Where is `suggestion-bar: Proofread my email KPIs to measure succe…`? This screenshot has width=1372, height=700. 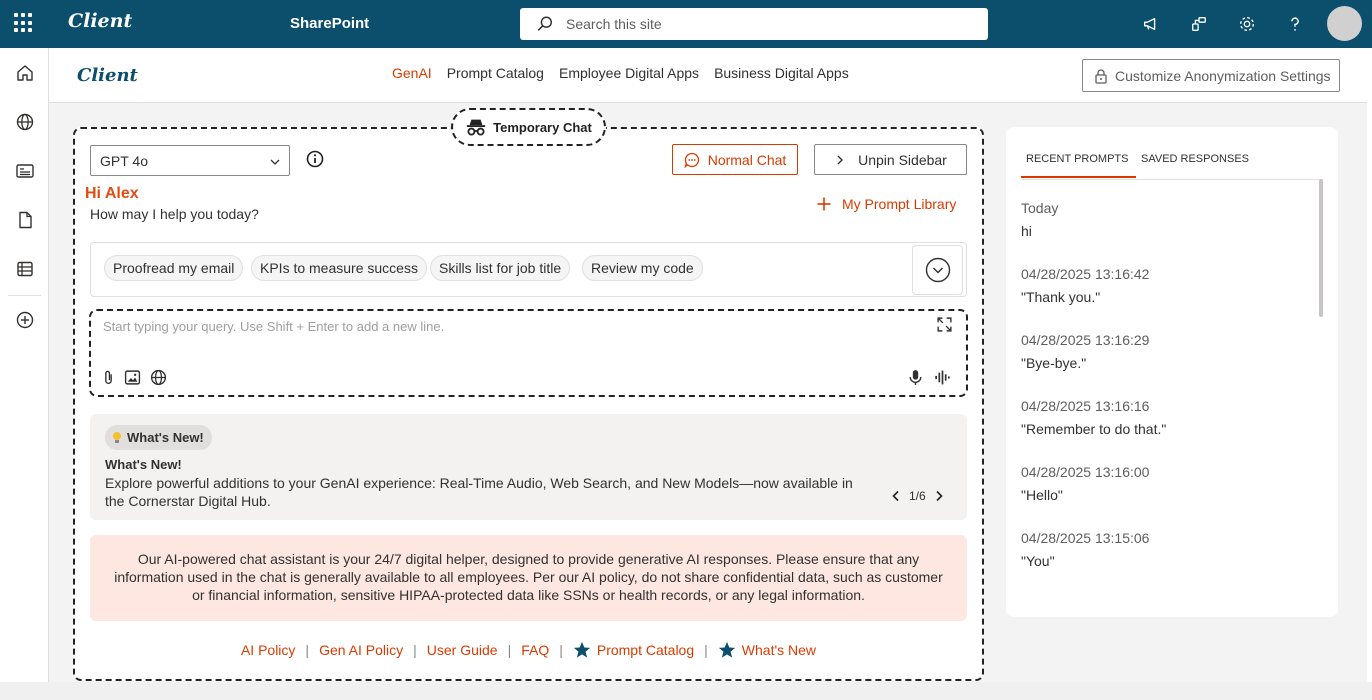
suggestion-bar: Proofread my email KPIs to measure succe… is located at coordinates (528, 269).